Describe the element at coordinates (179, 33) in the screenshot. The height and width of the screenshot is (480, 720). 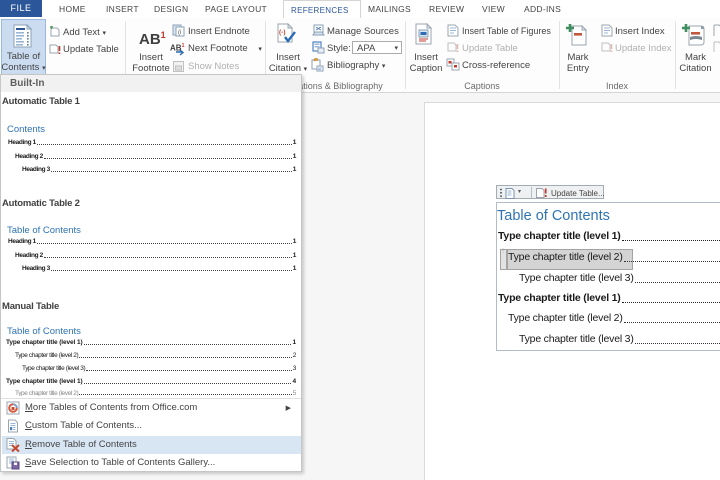
I see `svg-text: (i` at that location.